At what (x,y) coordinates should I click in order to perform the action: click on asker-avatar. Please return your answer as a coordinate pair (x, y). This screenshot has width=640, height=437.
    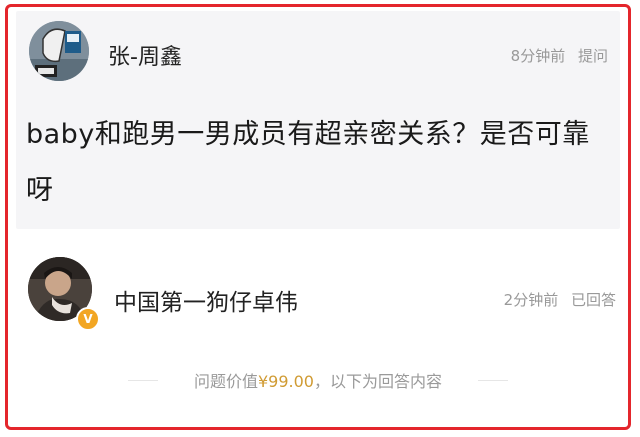
    Looking at the image, I should click on (59, 51).